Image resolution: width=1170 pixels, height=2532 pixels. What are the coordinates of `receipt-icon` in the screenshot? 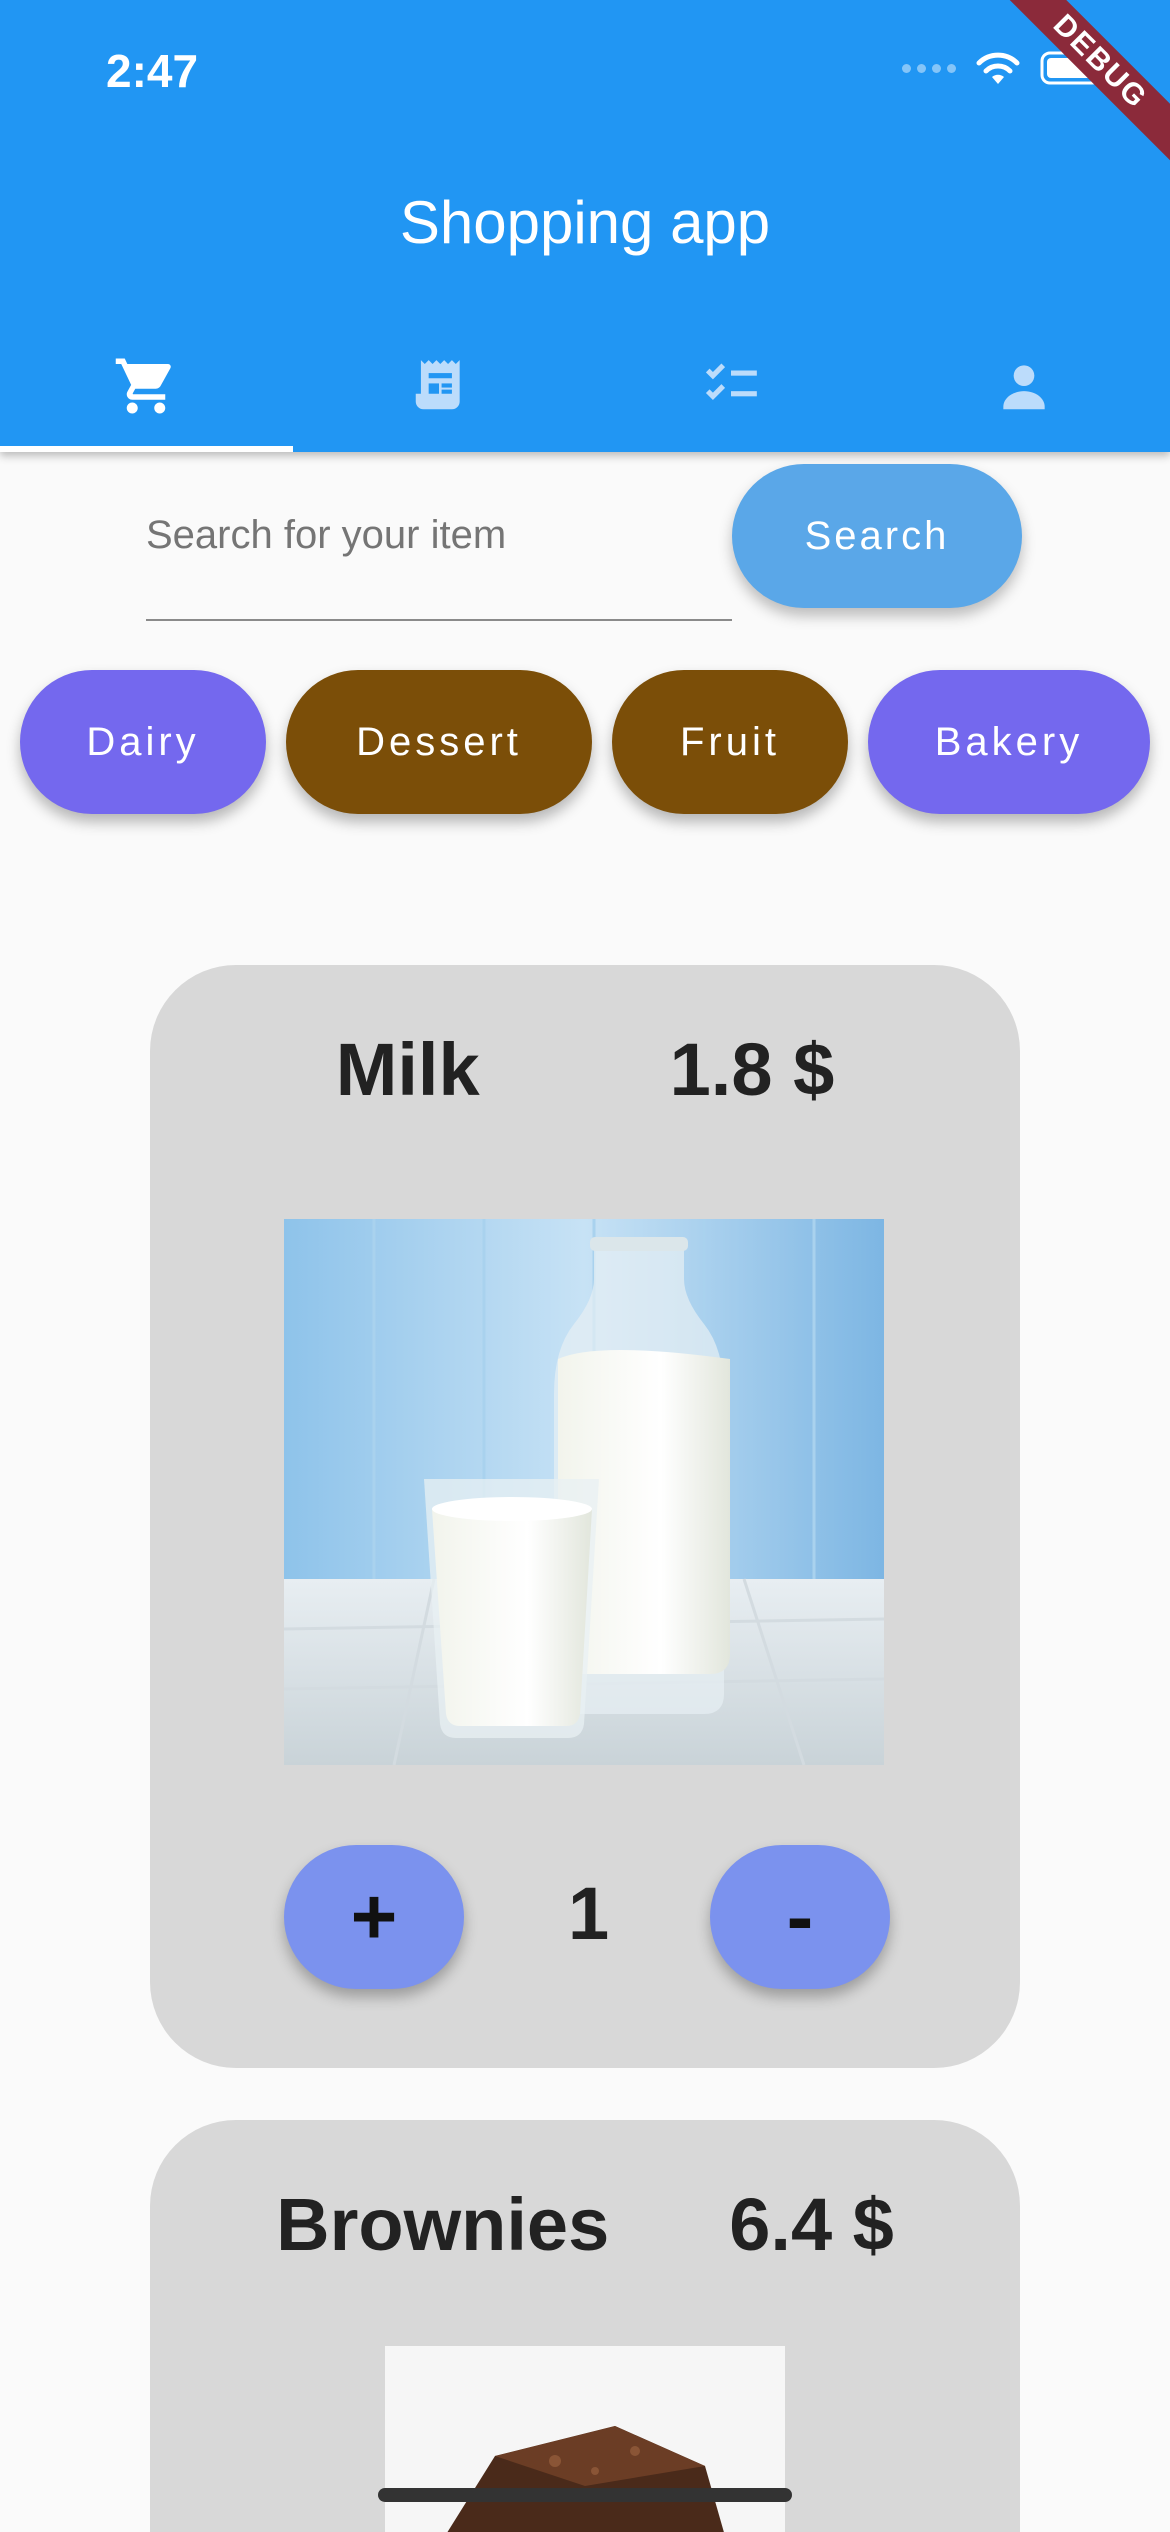 It's located at (437, 385).